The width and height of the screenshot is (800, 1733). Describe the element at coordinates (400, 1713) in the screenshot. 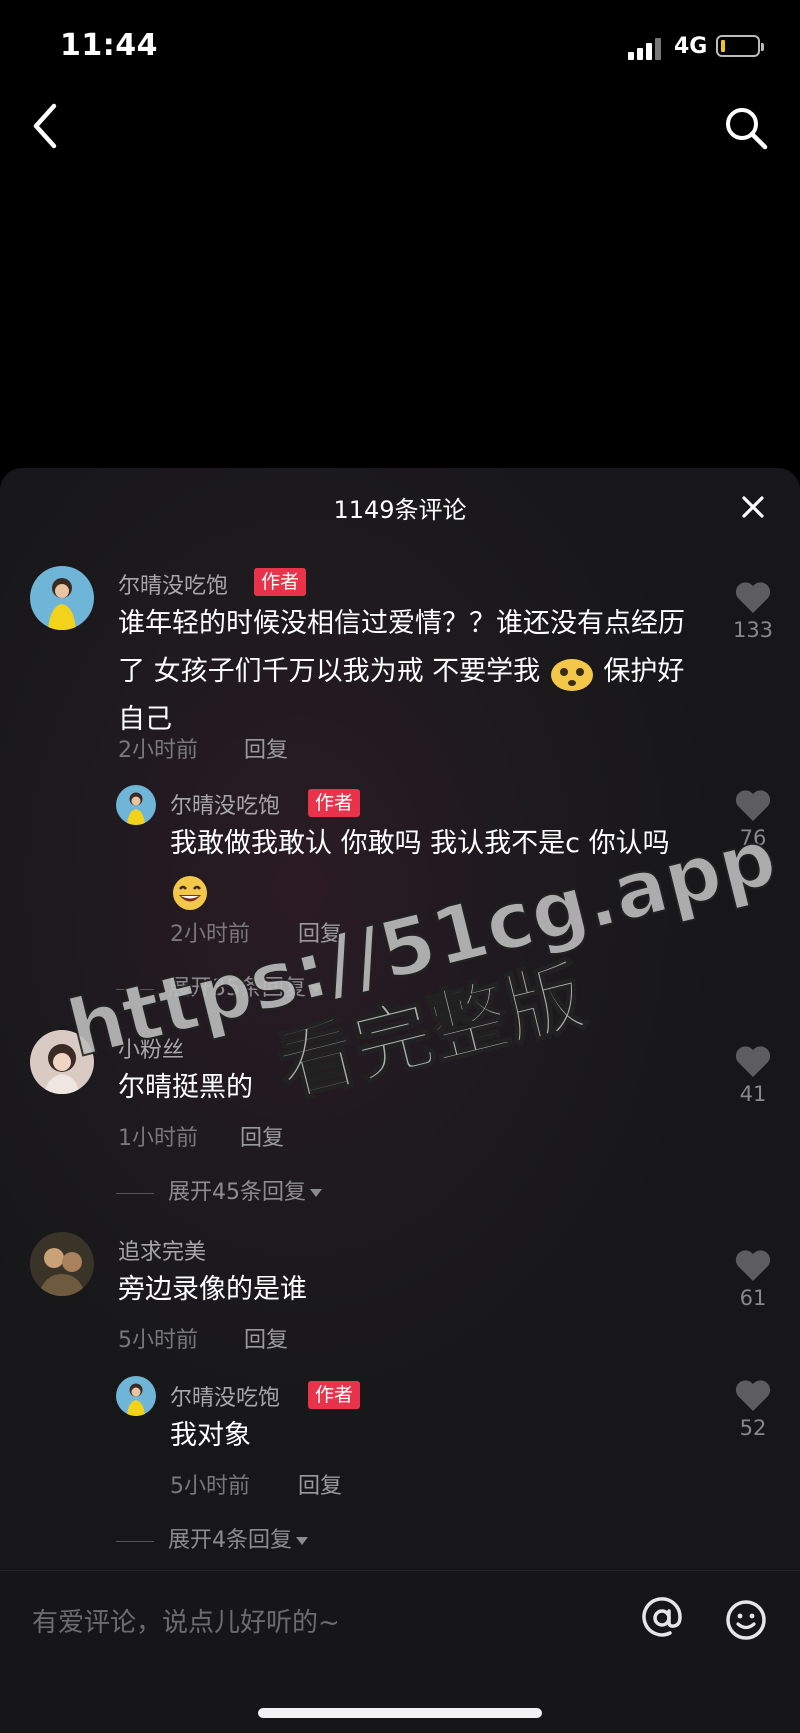

I see `home-indicator` at that location.